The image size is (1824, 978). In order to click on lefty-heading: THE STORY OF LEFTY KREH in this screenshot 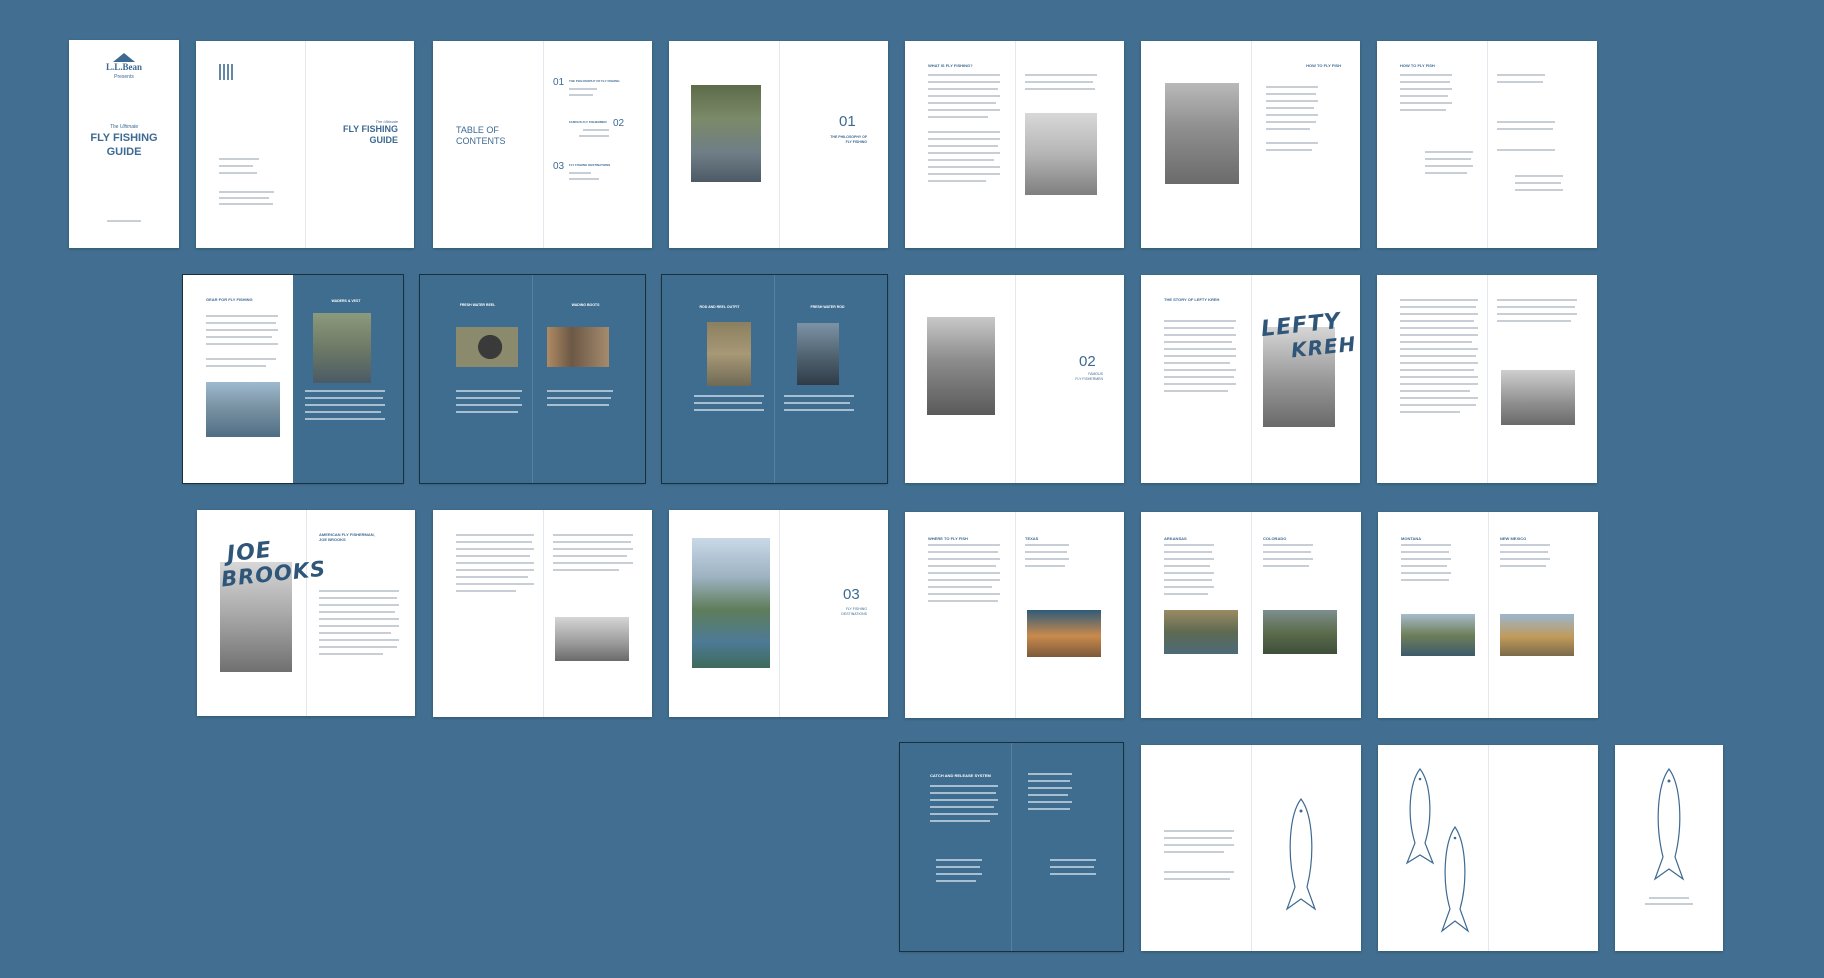, I will do `click(1192, 299)`.